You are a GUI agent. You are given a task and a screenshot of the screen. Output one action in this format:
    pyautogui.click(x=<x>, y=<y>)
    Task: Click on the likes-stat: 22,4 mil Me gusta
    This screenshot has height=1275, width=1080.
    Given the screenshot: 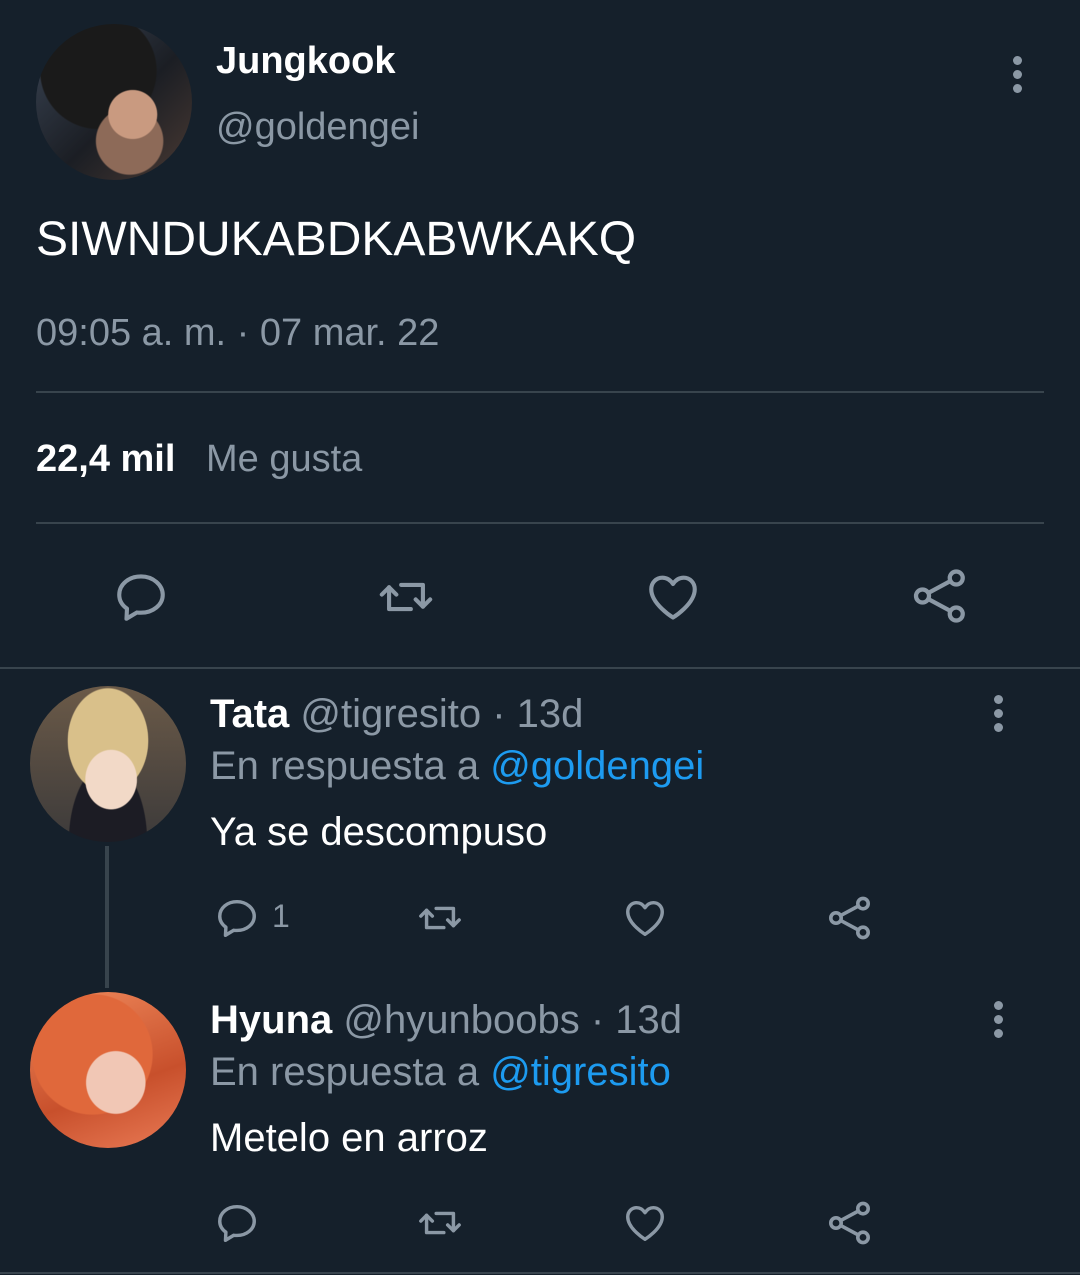 What is the action you would take?
    pyautogui.click(x=199, y=459)
    